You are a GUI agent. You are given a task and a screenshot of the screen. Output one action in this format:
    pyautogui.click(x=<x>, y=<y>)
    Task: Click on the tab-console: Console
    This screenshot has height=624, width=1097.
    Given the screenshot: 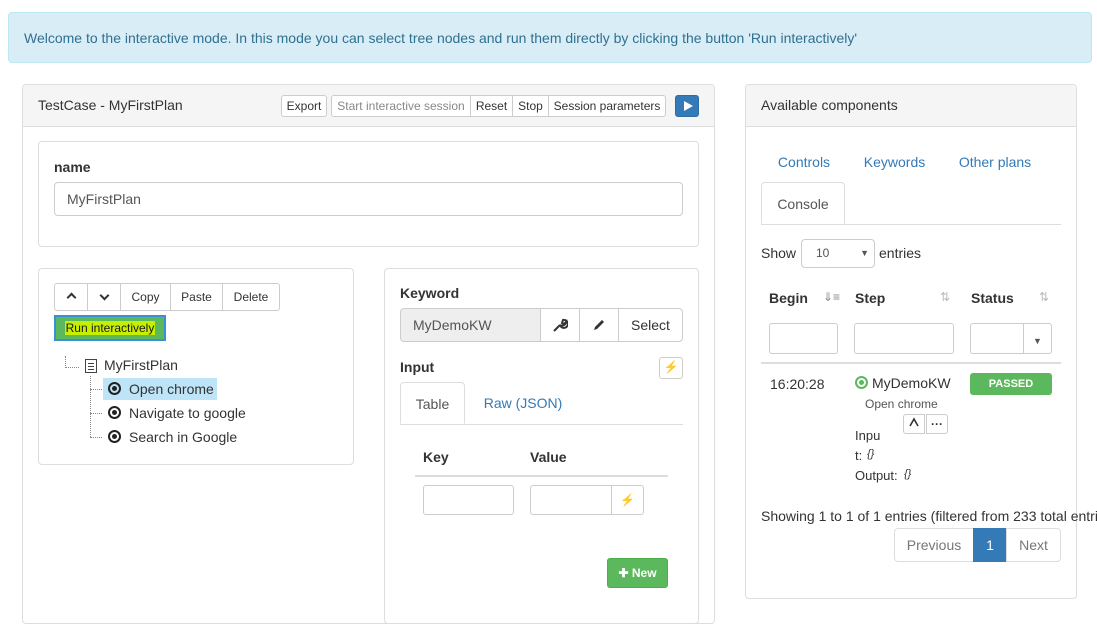 What is the action you would take?
    pyautogui.click(x=803, y=203)
    